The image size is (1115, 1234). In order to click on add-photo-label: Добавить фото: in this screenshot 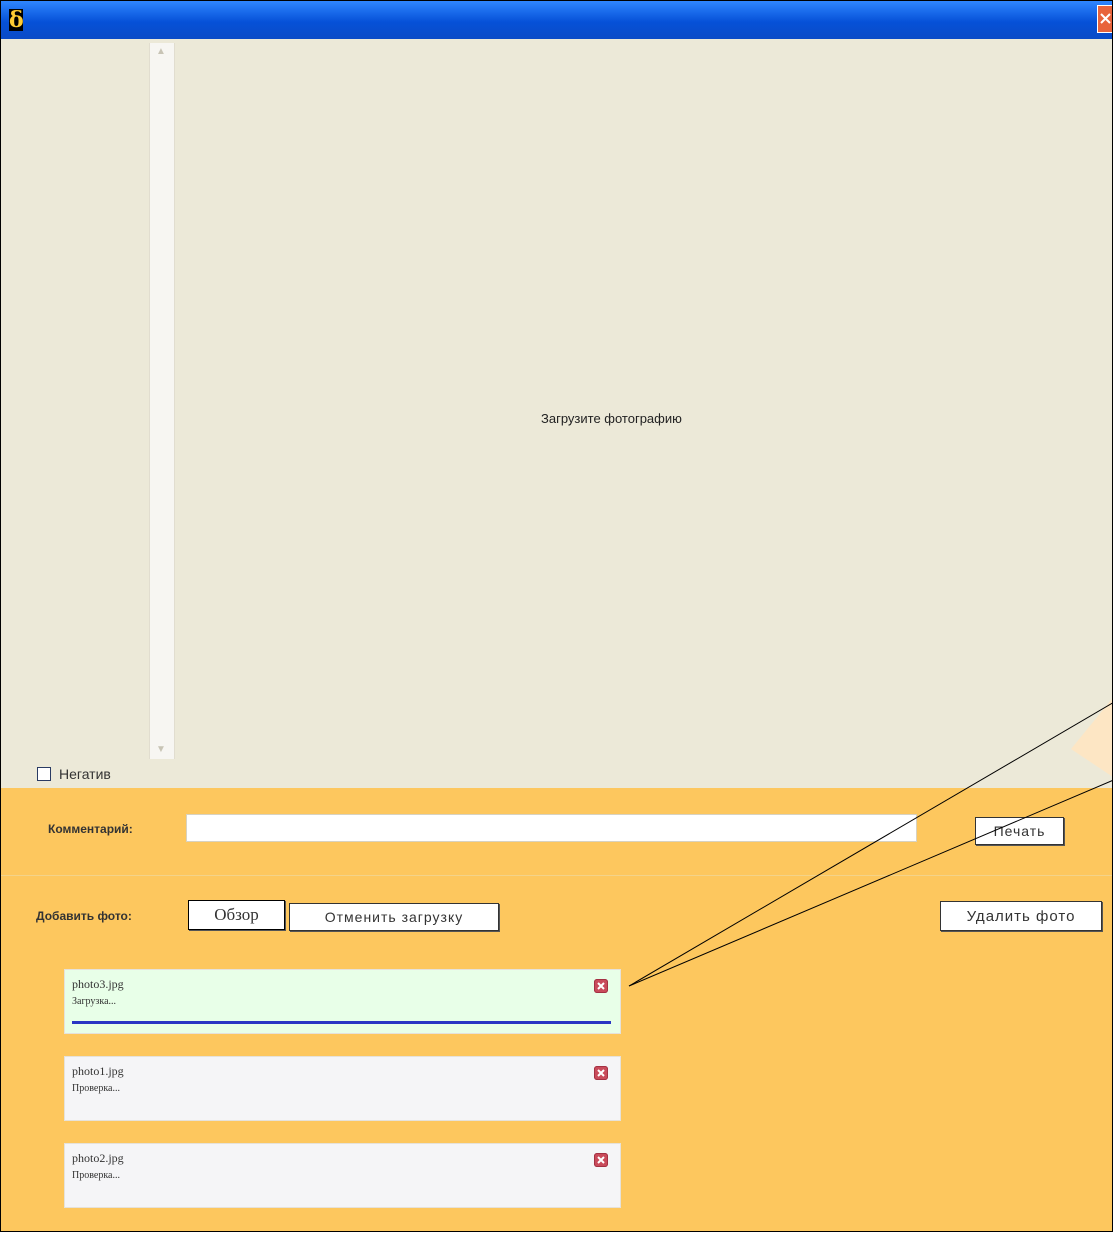, I will do `click(84, 916)`.